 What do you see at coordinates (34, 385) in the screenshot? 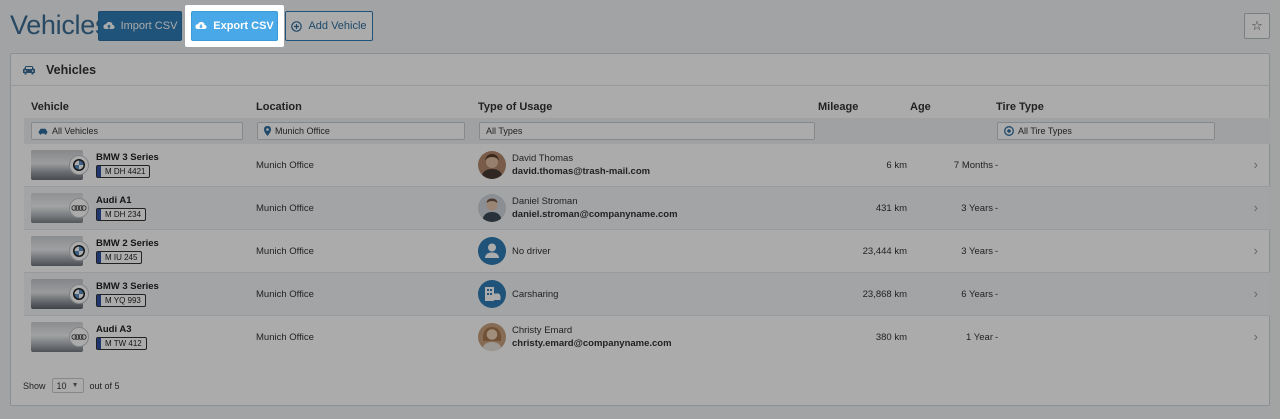
I see `show-label: Show` at bounding box center [34, 385].